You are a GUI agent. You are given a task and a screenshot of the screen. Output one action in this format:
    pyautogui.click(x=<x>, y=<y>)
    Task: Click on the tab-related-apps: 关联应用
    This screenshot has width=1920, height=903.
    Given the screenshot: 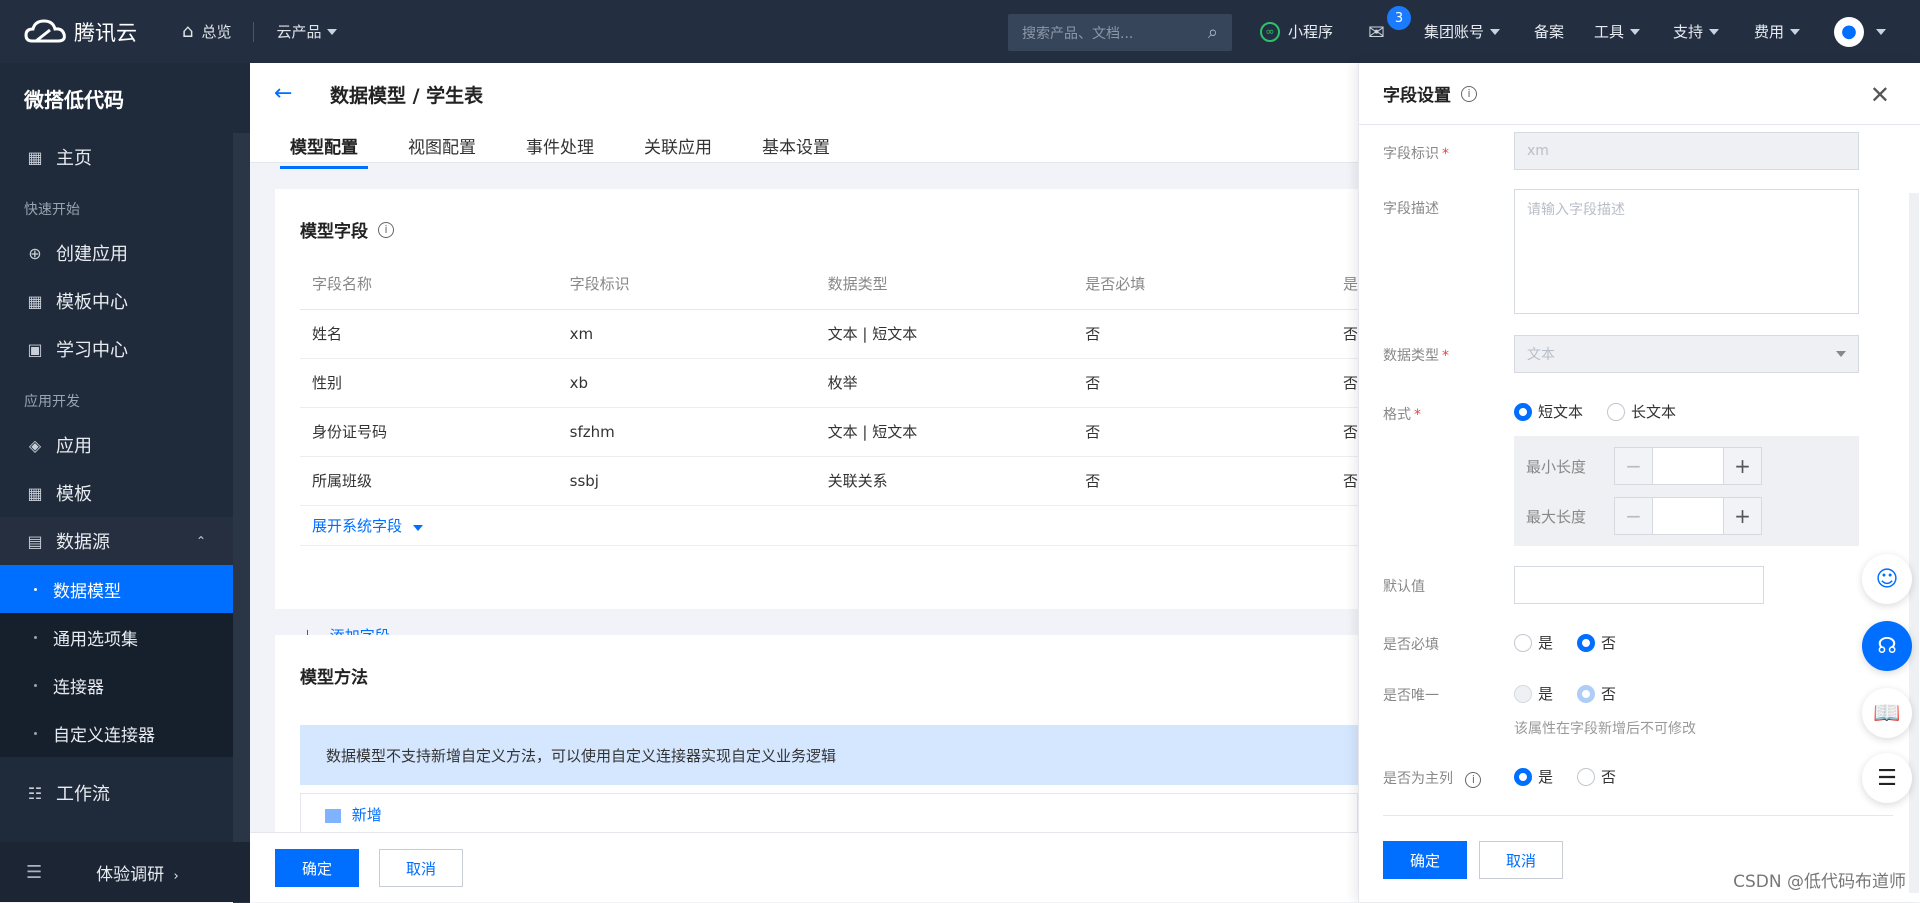 What is the action you would take?
    pyautogui.click(x=678, y=151)
    